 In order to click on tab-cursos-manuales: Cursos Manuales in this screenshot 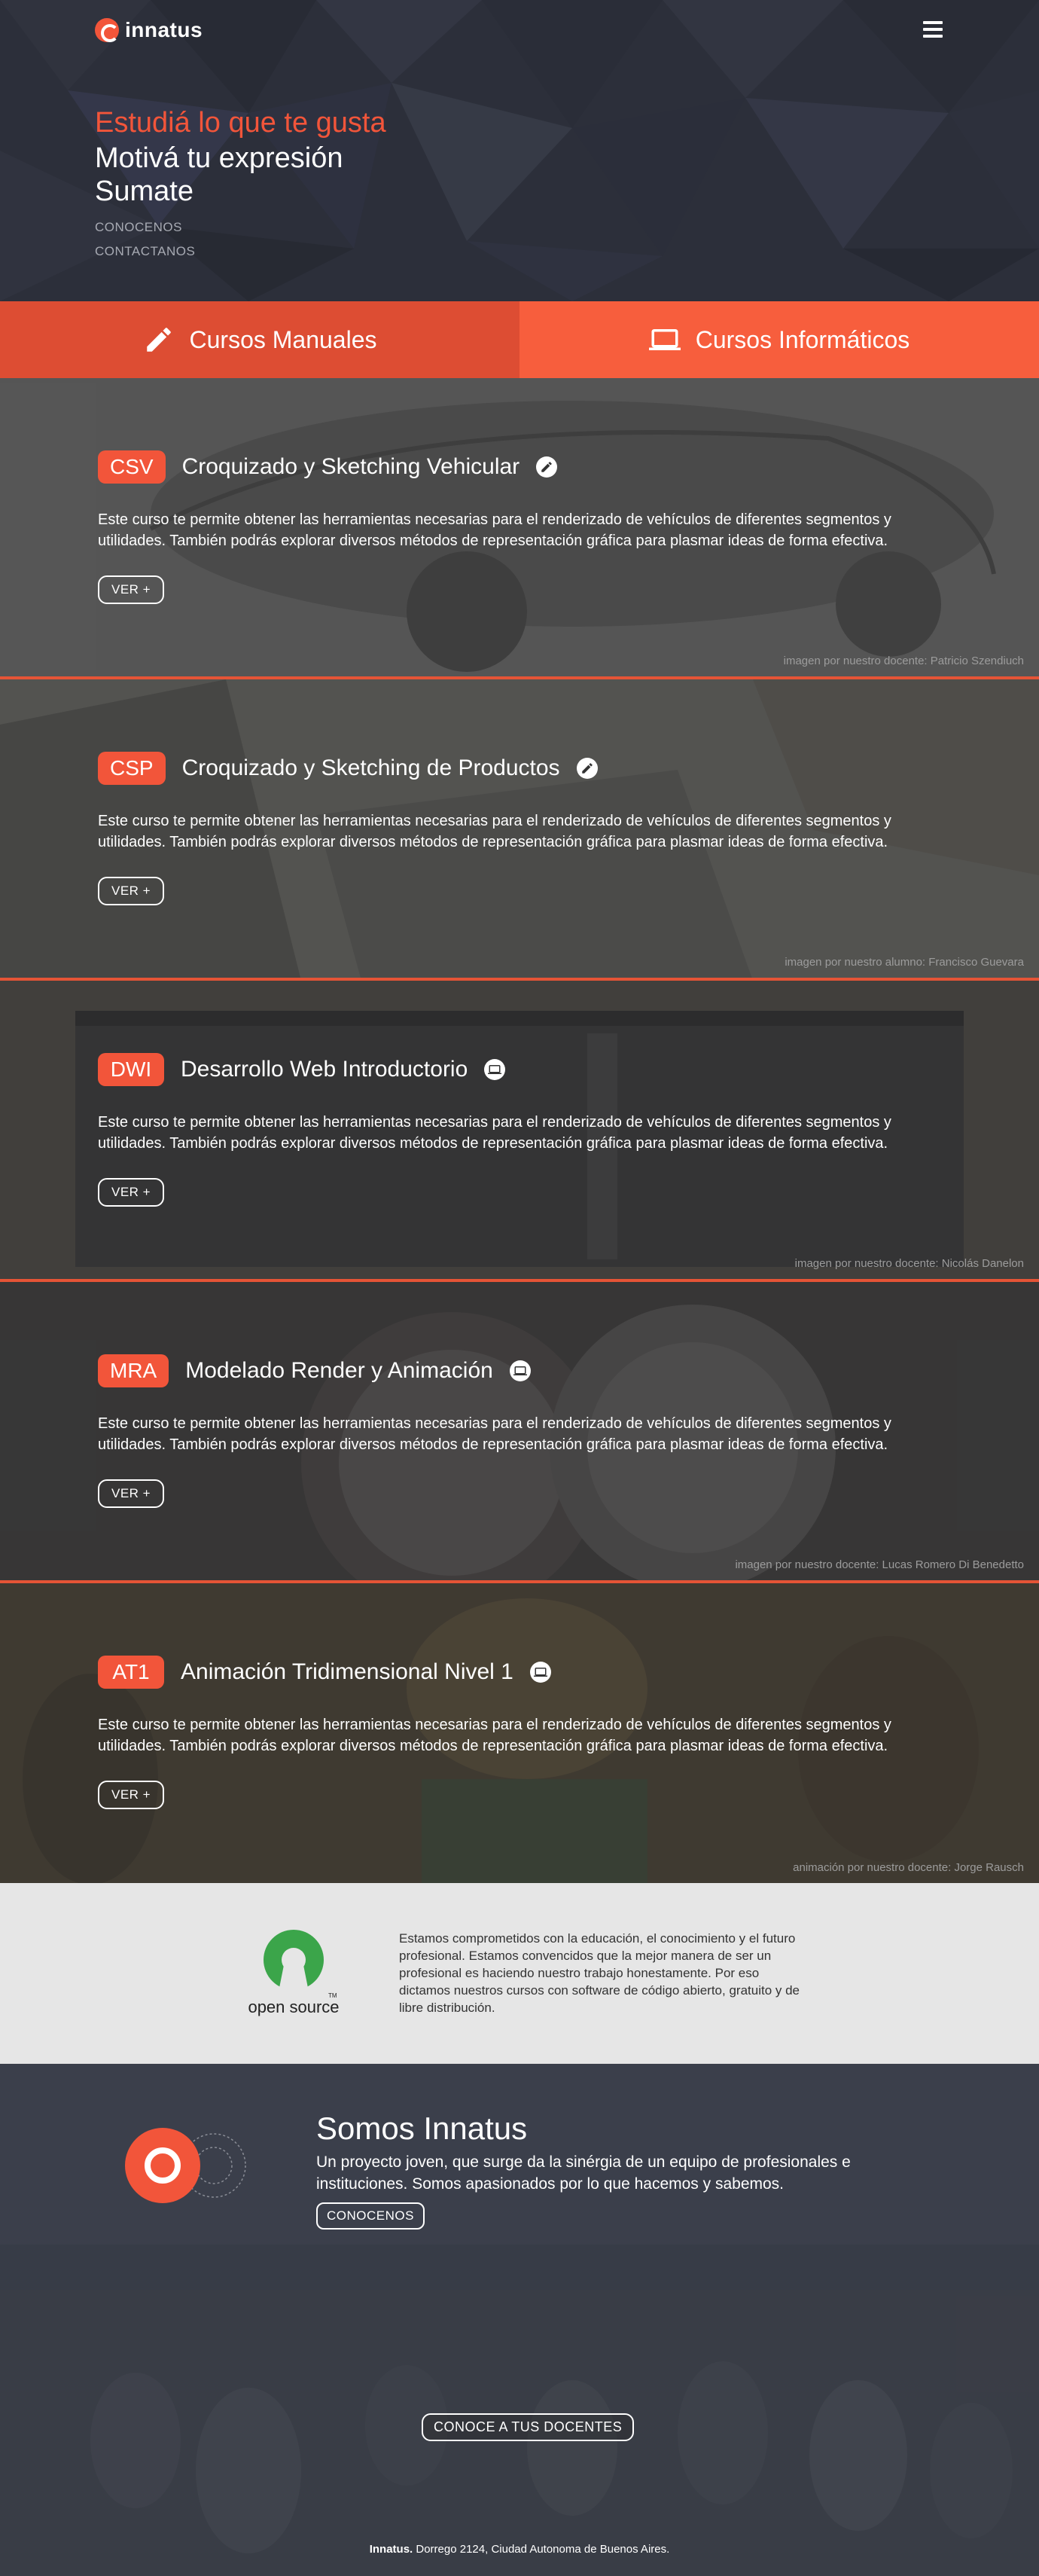, I will do `click(260, 340)`.